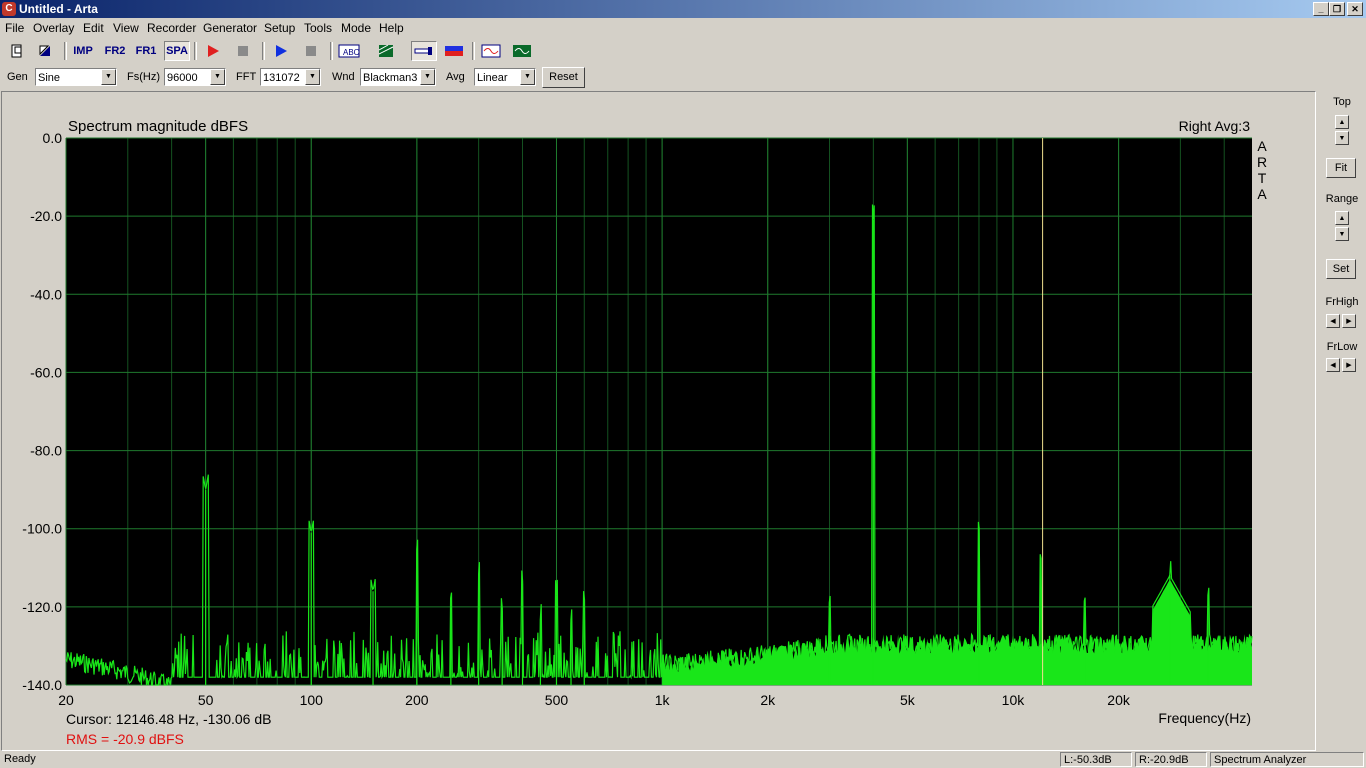 The width and height of the screenshot is (1366, 768). I want to click on app-icon: C, so click(9, 9).